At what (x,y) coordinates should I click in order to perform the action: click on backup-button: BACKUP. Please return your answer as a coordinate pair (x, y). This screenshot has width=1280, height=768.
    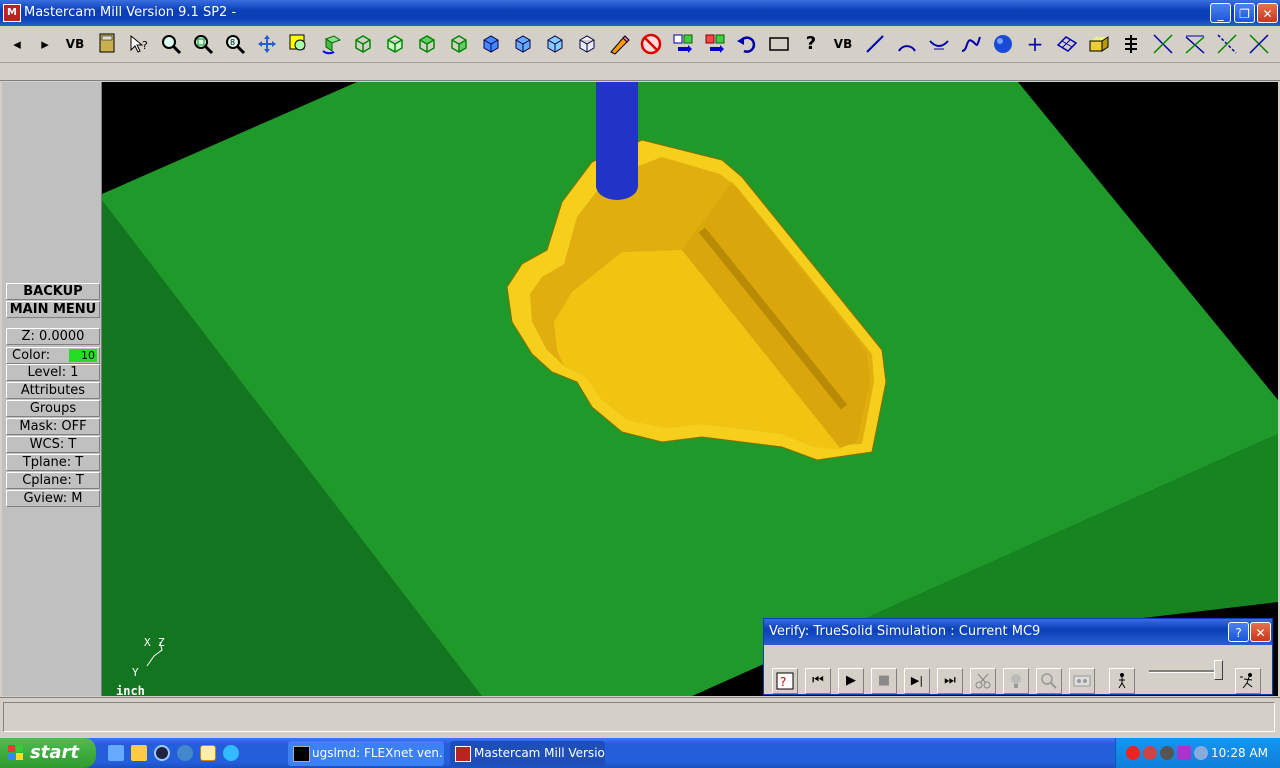
    Looking at the image, I should click on (53, 291).